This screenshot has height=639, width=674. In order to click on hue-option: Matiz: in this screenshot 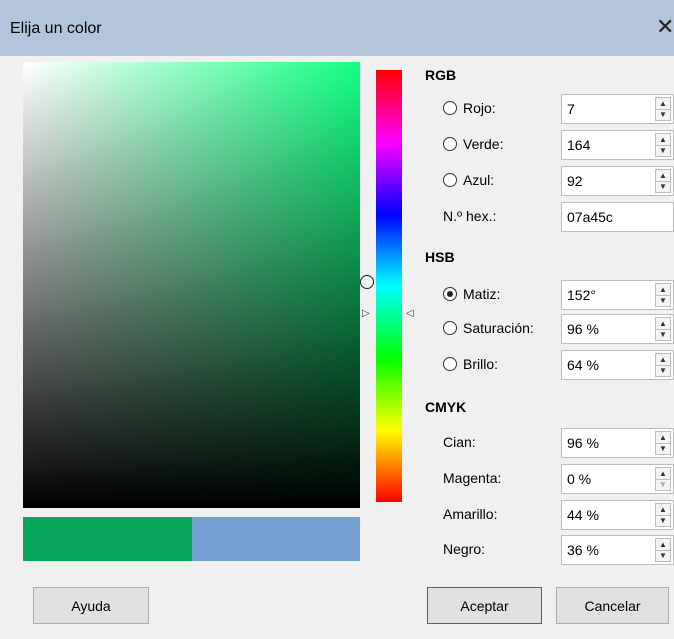, I will do `click(471, 294)`.